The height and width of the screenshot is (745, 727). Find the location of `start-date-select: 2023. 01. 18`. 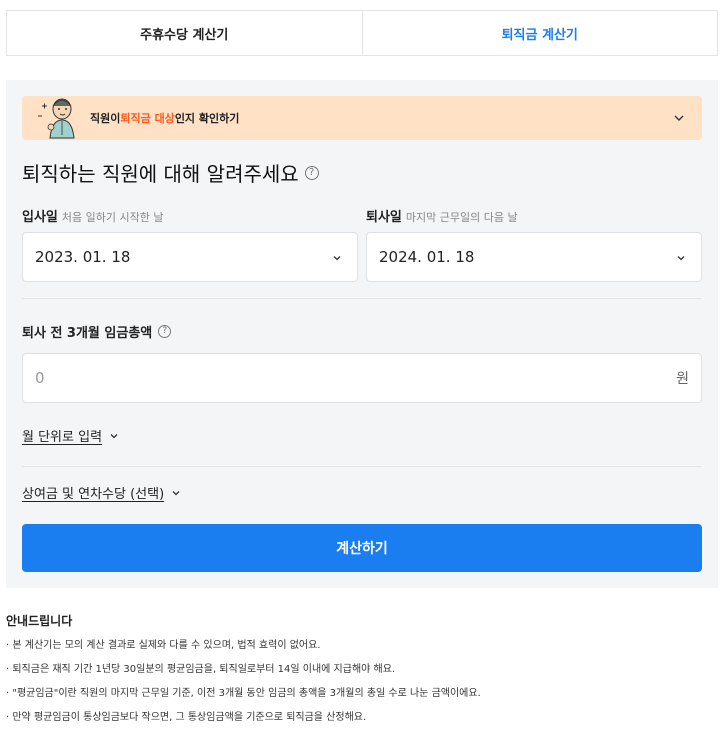

start-date-select: 2023. 01. 18 is located at coordinates (190, 257).